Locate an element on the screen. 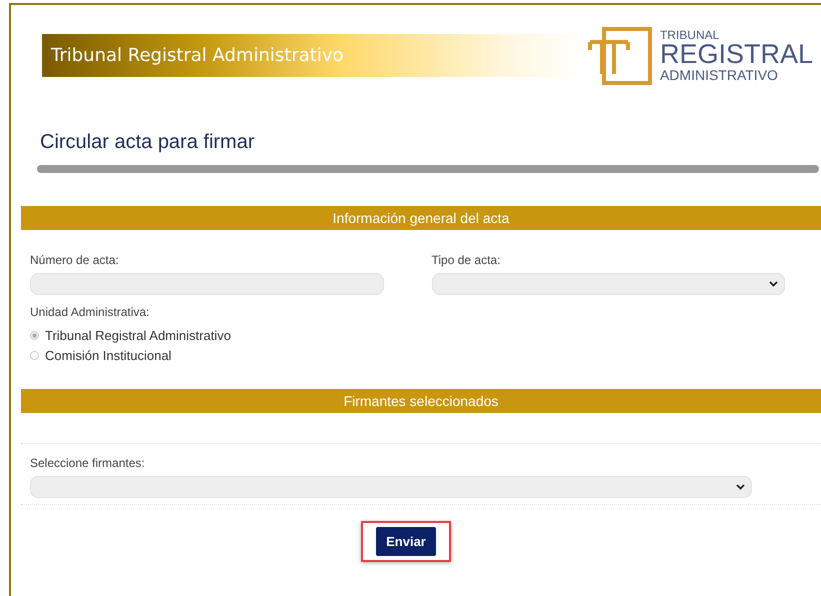 Image resolution: width=821 pixels, height=596 pixels. field-label: Número de acta: is located at coordinates (75, 260).